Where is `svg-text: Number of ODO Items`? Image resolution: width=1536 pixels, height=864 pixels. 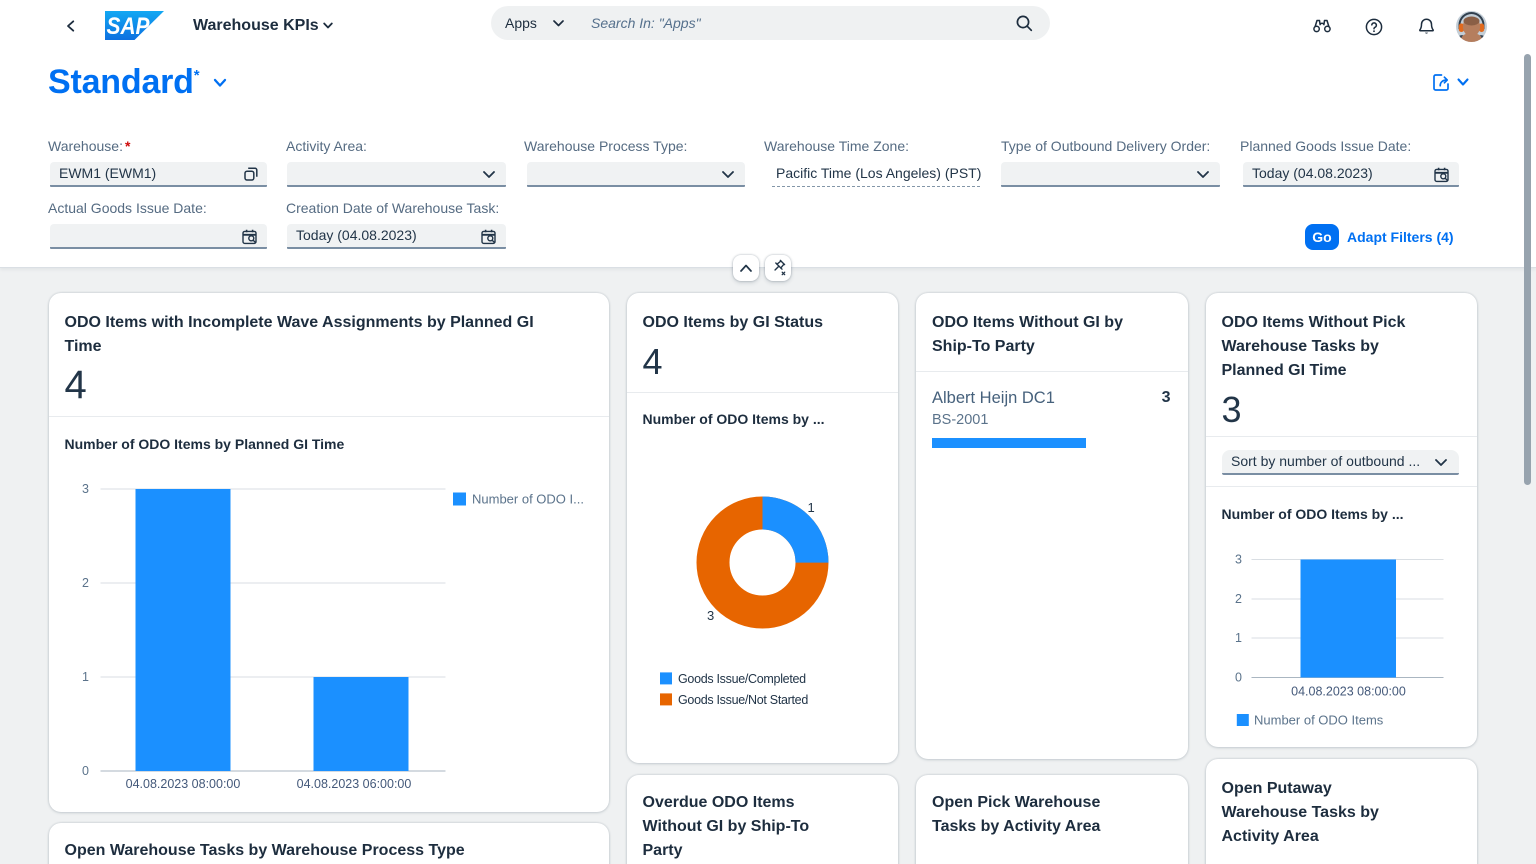 svg-text: Number of ODO Items is located at coordinates (1319, 720).